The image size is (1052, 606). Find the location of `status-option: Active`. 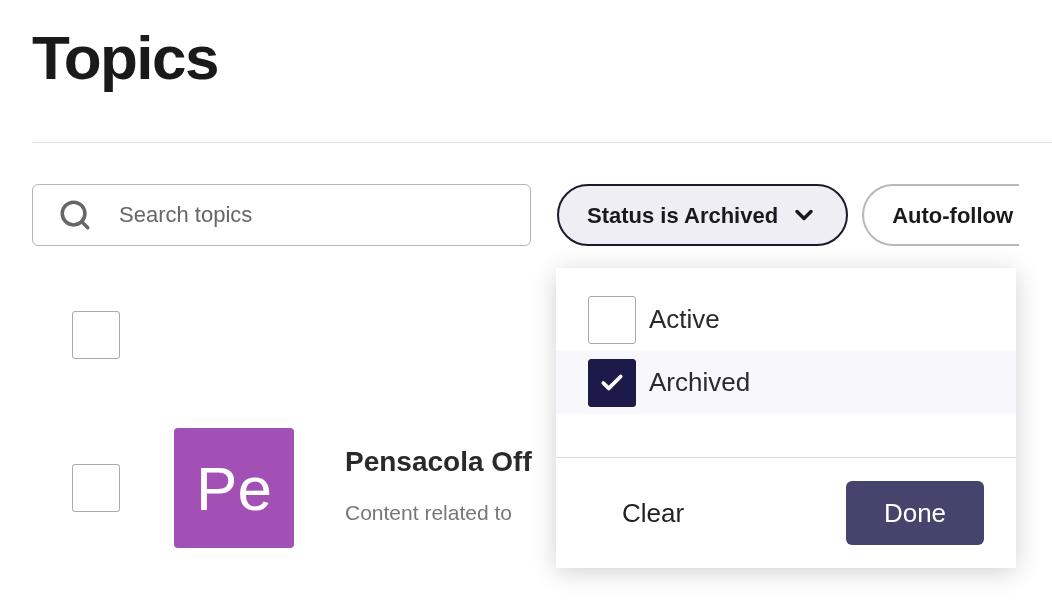

status-option: Active is located at coordinates (786, 319).